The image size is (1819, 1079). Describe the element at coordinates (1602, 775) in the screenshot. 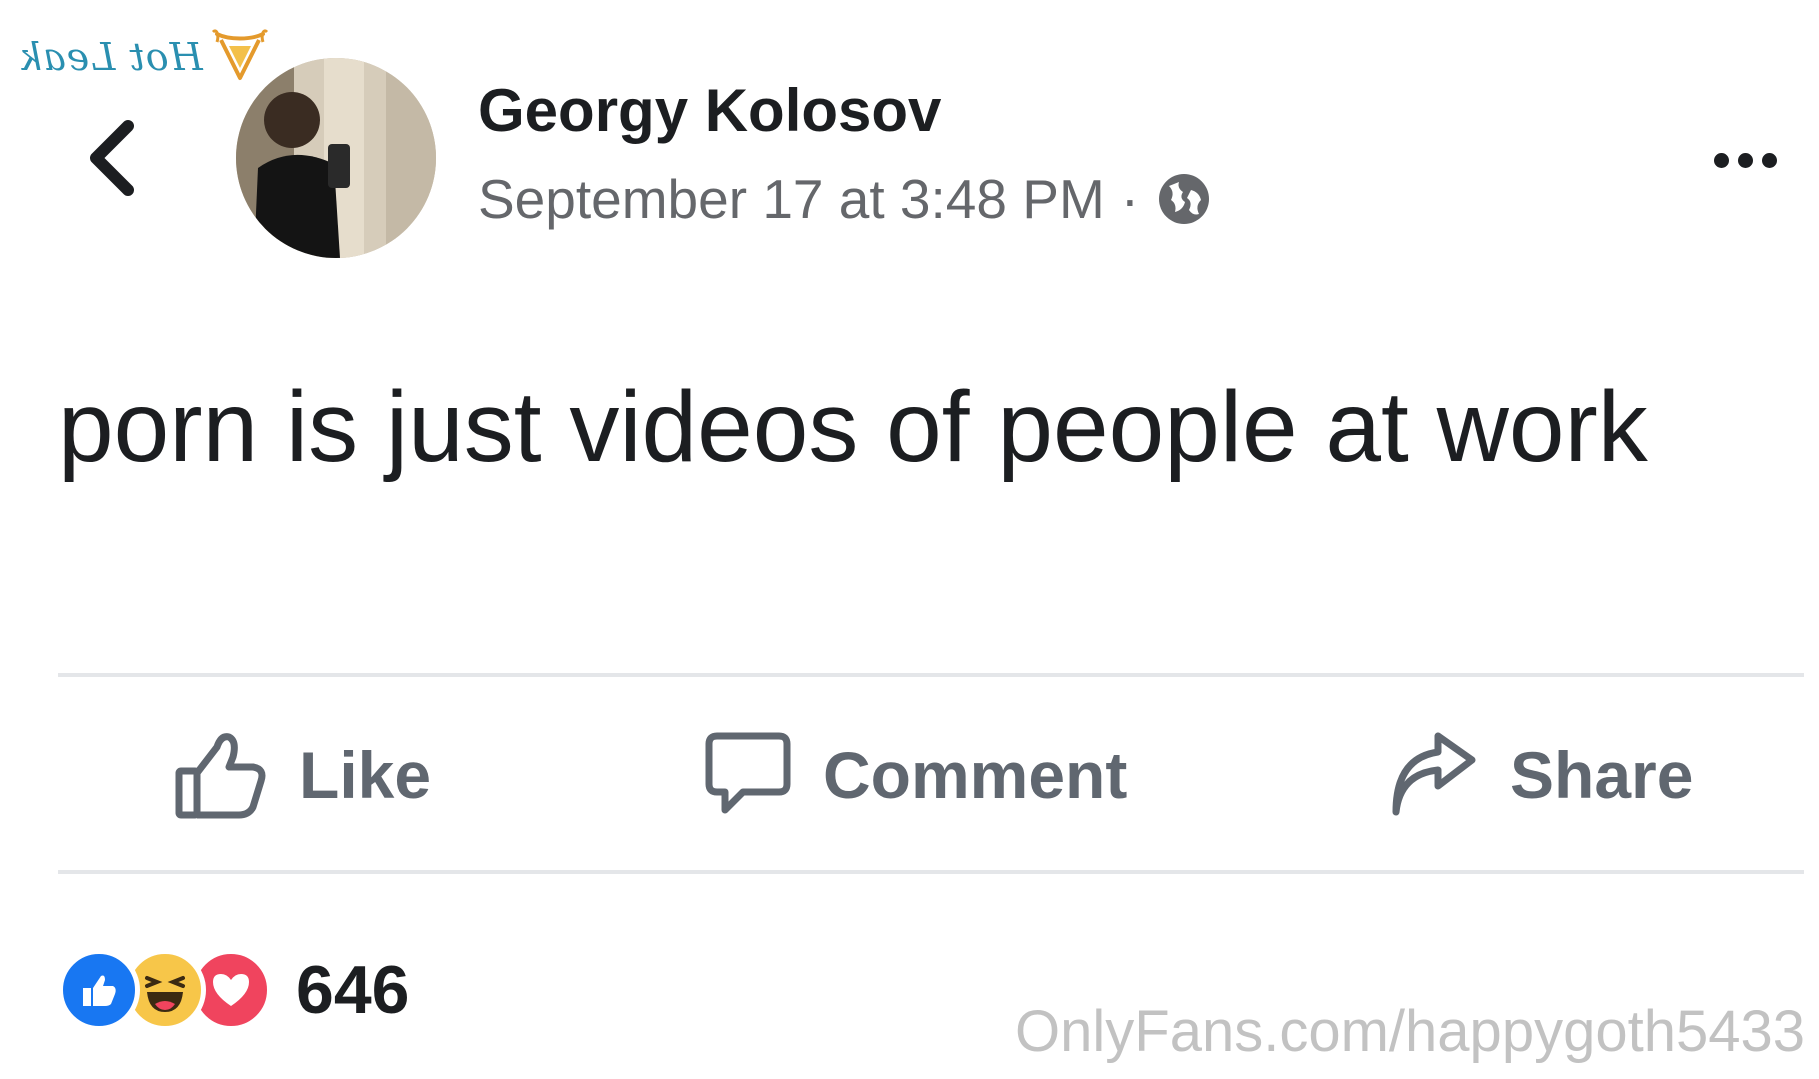

I see `share-label: Share` at that location.